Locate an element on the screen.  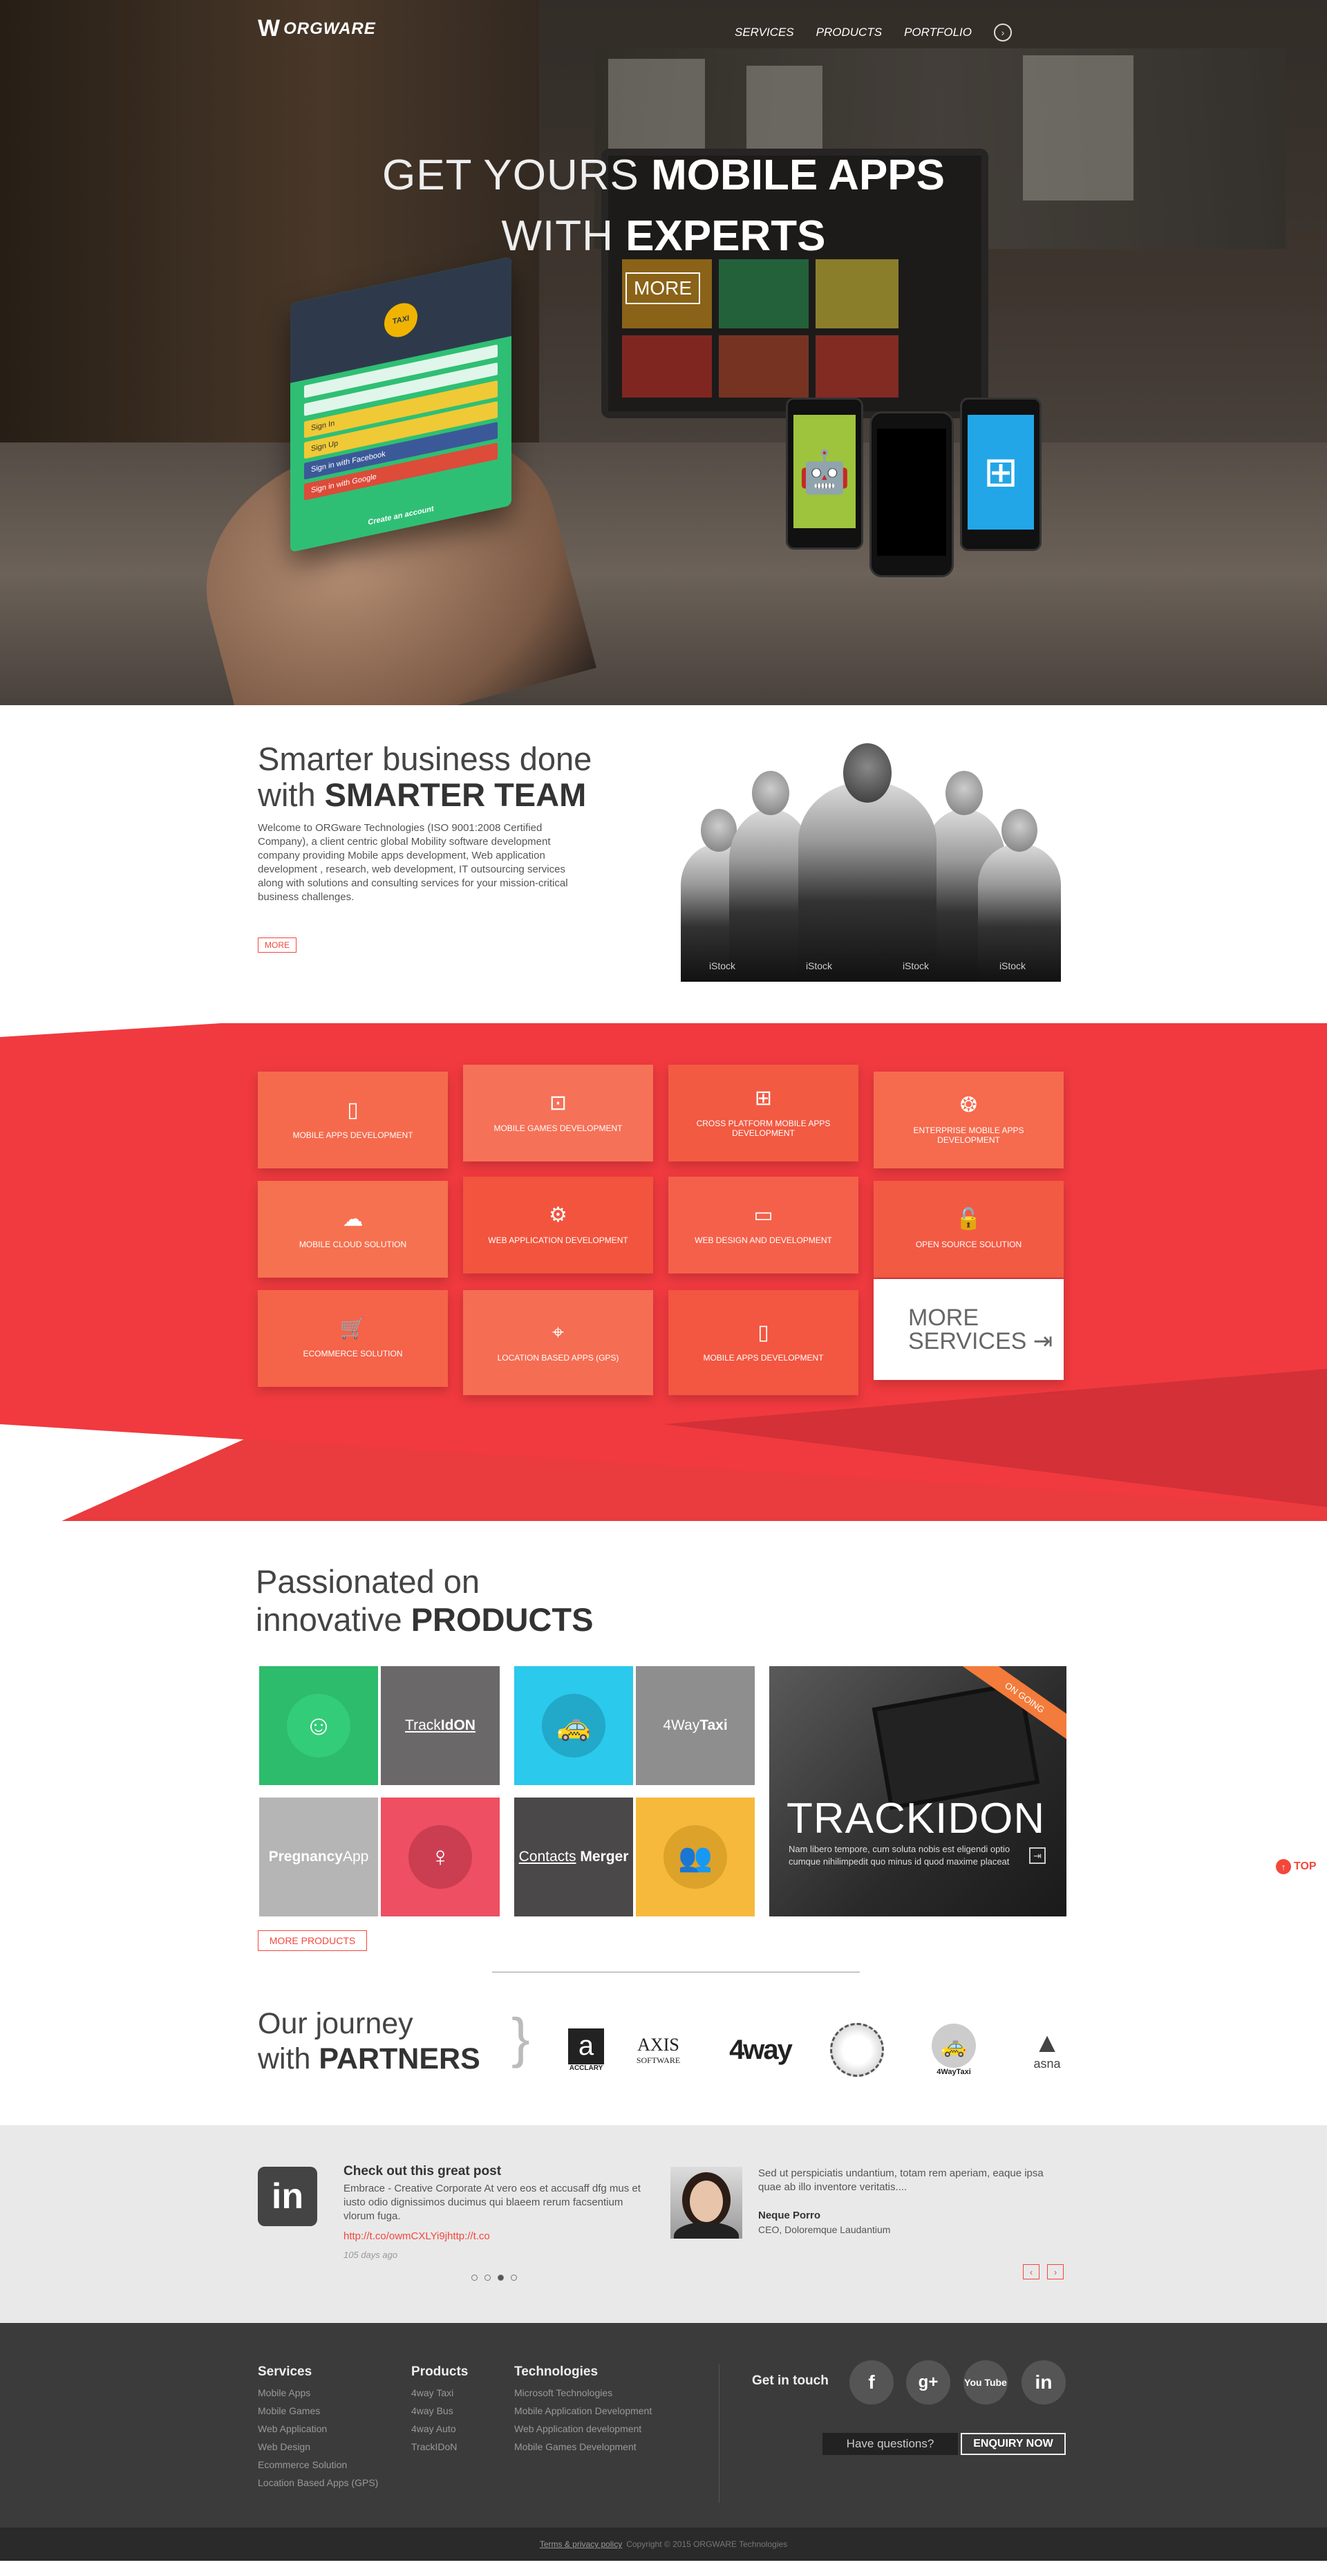
back-to-top-button: ↑ TOP is located at coordinates (1301, 1866).